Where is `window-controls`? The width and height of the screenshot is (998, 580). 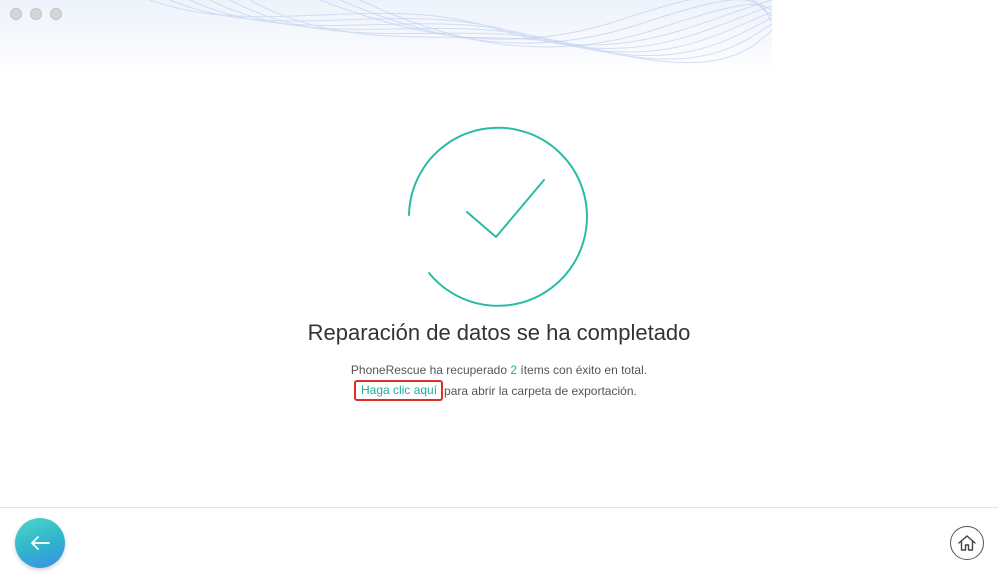 window-controls is located at coordinates (36, 14).